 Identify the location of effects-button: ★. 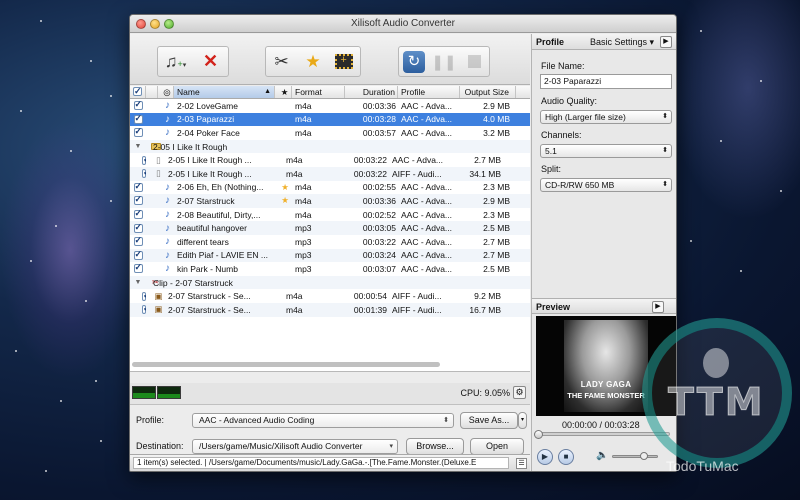
(313, 62).